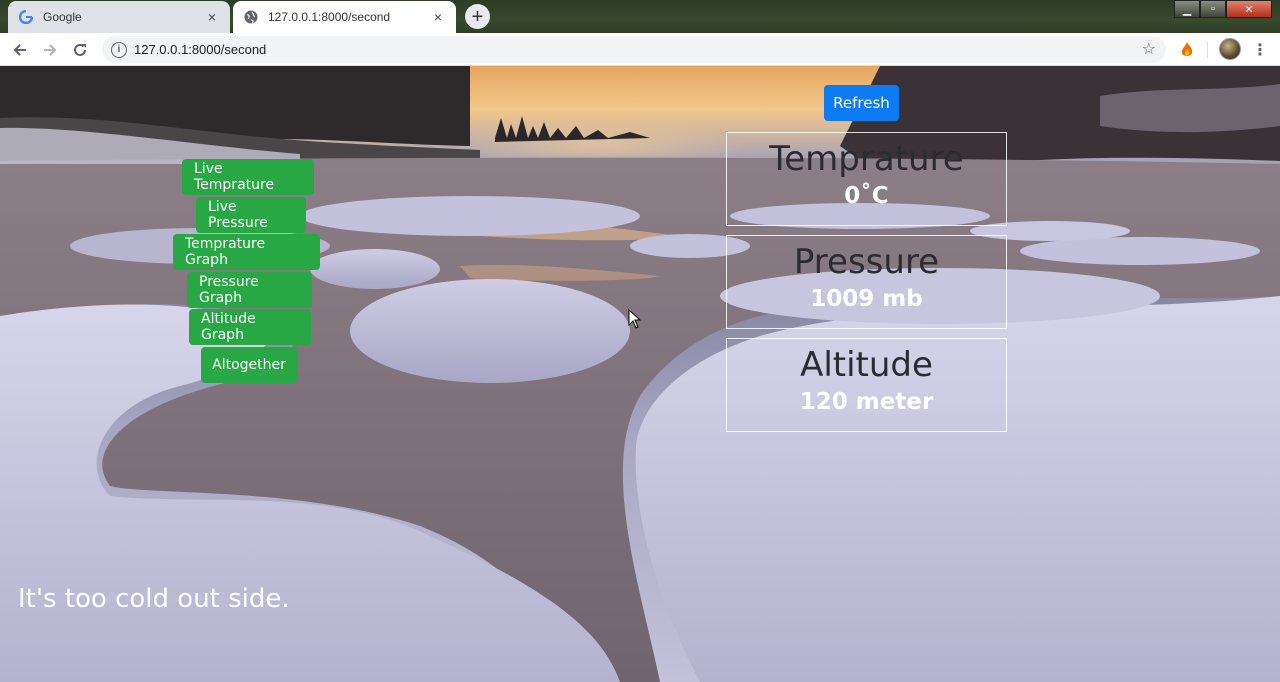 The image size is (1280, 682). Describe the element at coordinates (635, 319) in the screenshot. I see `mouse-cursor-icon` at that location.